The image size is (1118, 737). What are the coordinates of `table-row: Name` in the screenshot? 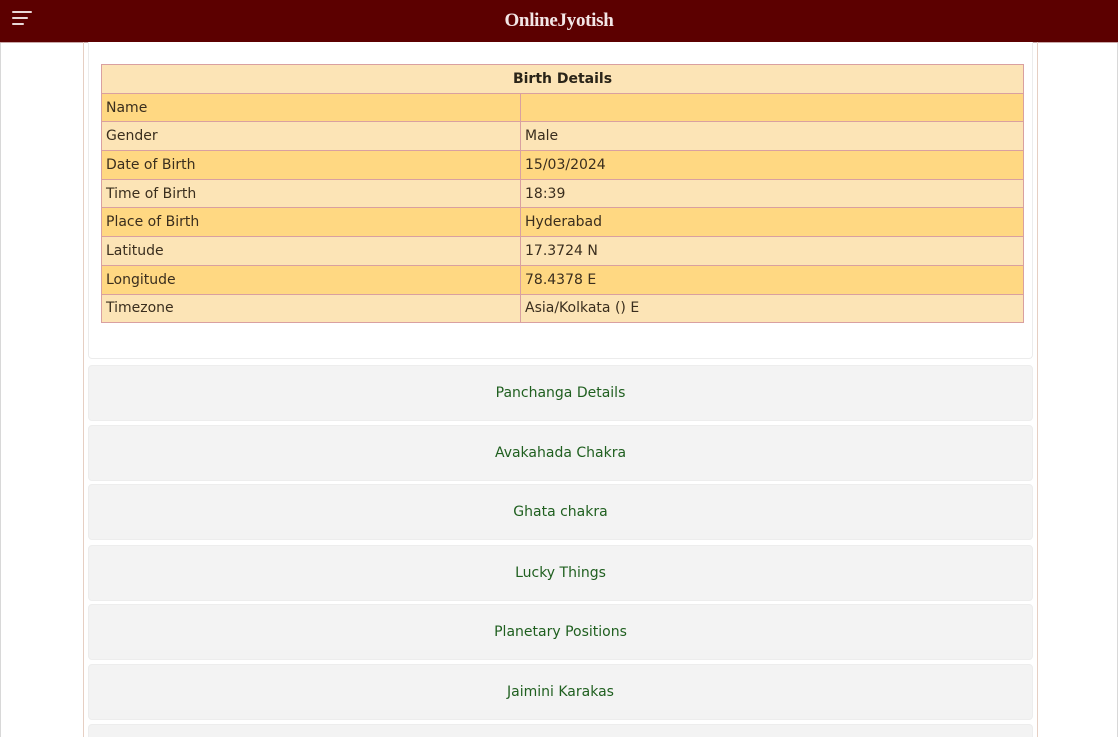 It's located at (562, 107).